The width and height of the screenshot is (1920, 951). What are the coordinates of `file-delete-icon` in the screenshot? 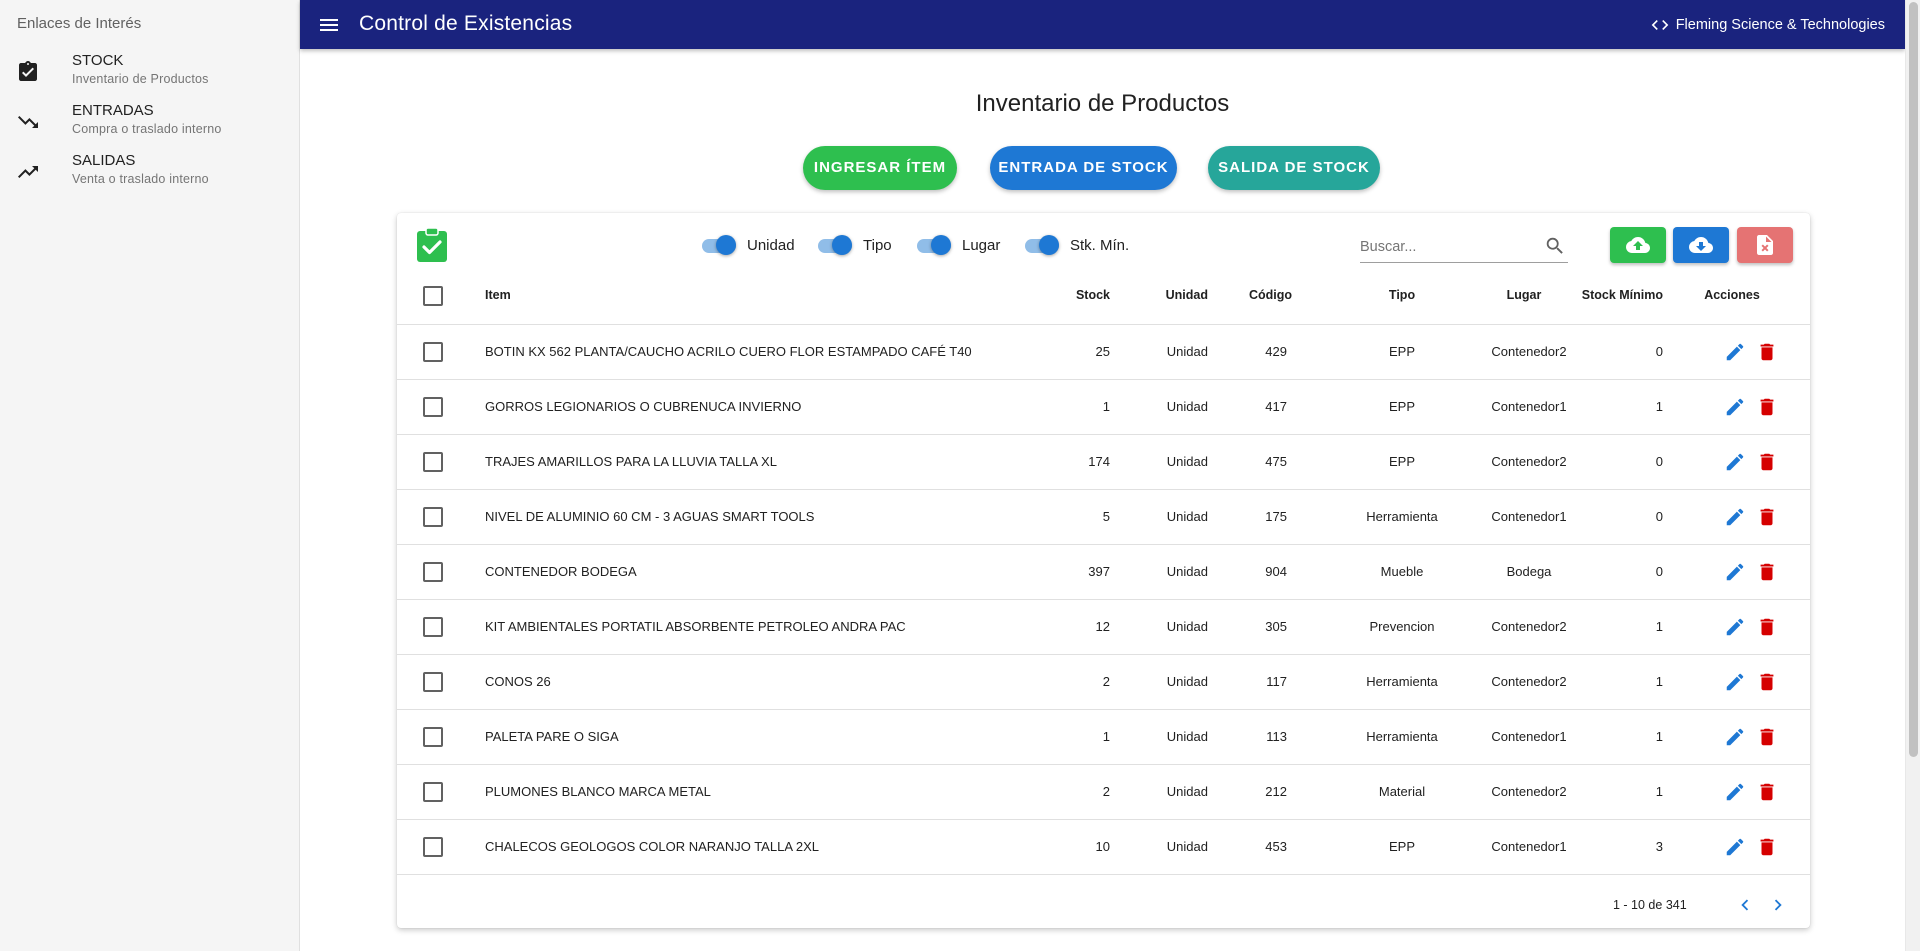 It's located at (1765, 245).